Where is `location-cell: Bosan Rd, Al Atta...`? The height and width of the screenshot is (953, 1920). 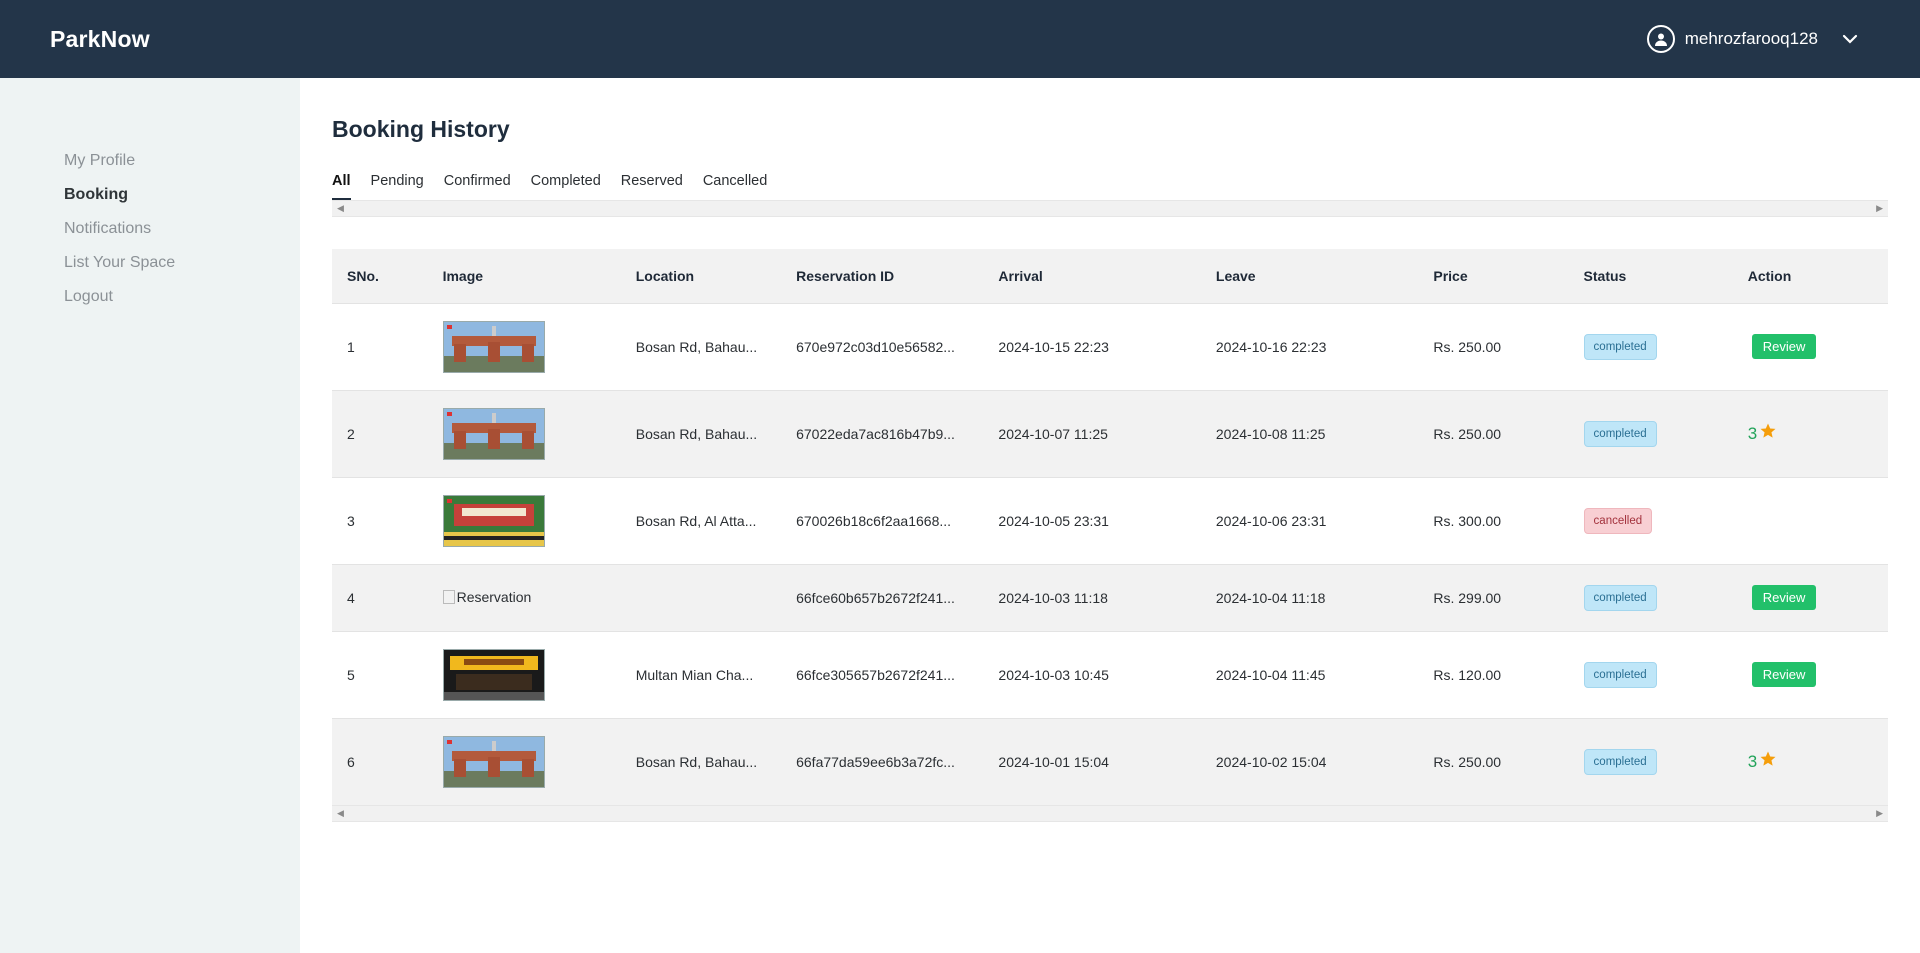 location-cell: Bosan Rd, Al Atta... is located at coordinates (701, 520).